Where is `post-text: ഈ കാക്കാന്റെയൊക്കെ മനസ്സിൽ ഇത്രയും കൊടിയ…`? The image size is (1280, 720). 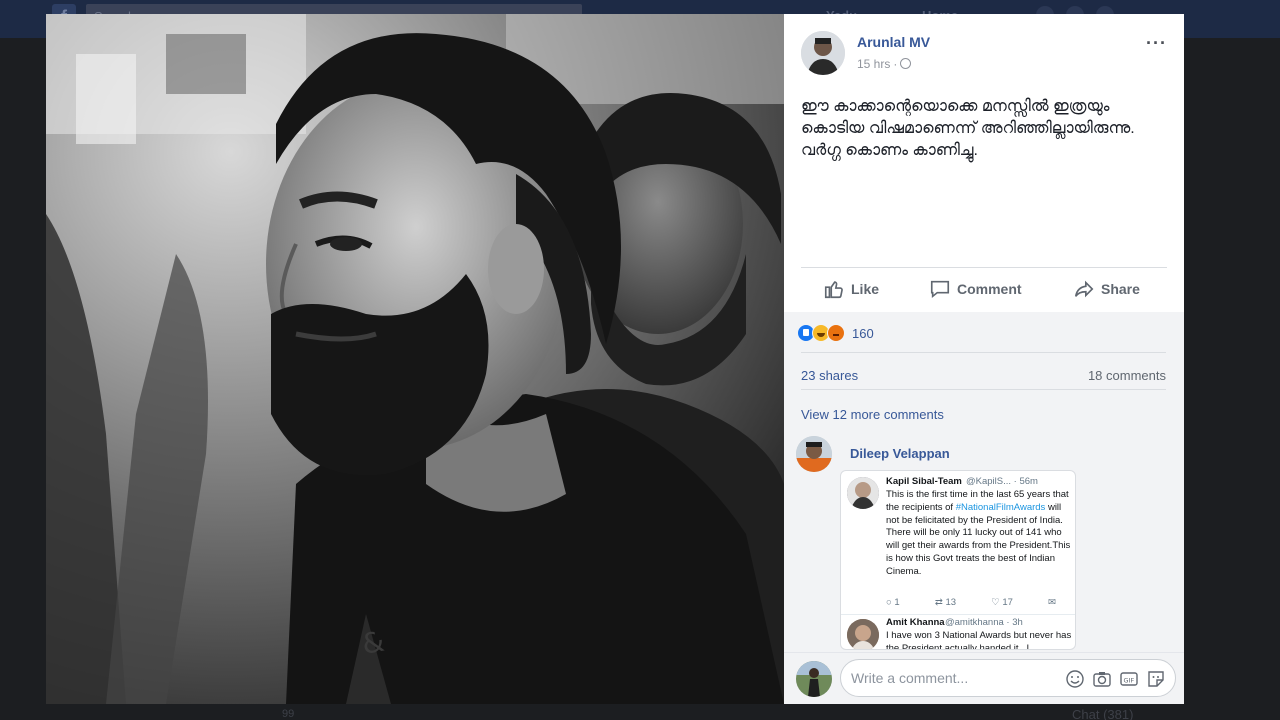 post-text: ഈ കാക്കാന്റെയൊക്കെ മനസ്സിൽ ഇത്രയും കൊടിയ… is located at coordinates (968, 128).